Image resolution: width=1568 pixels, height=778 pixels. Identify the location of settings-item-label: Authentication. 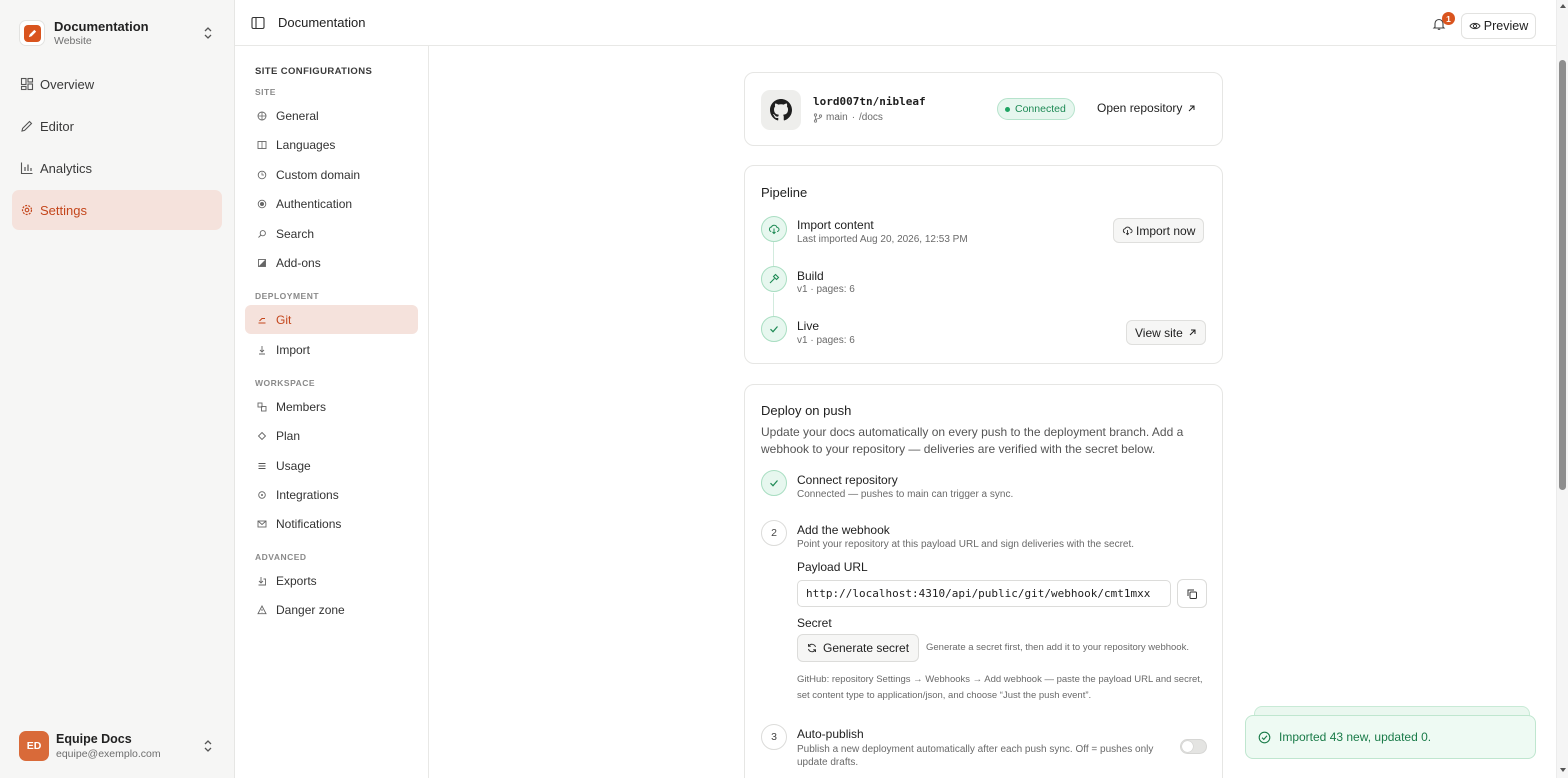
(314, 203).